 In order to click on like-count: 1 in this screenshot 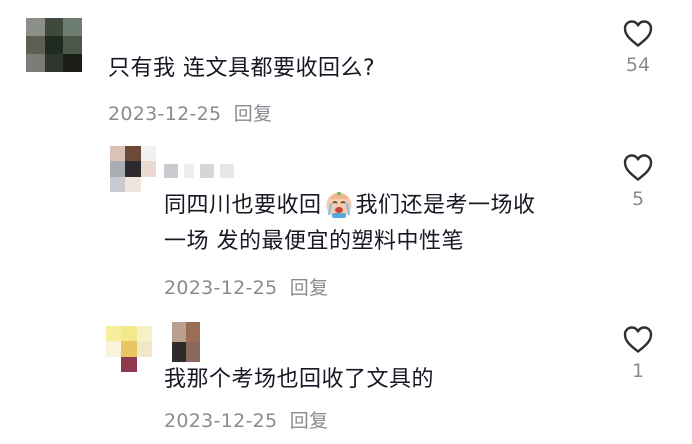, I will do `click(638, 371)`.